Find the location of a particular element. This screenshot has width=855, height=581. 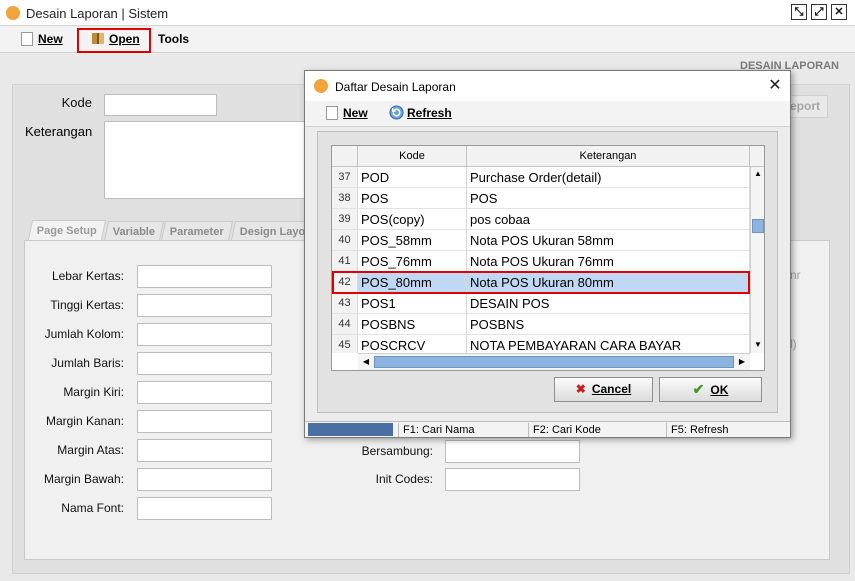

table-row: 38 POS POS is located at coordinates (541, 198).